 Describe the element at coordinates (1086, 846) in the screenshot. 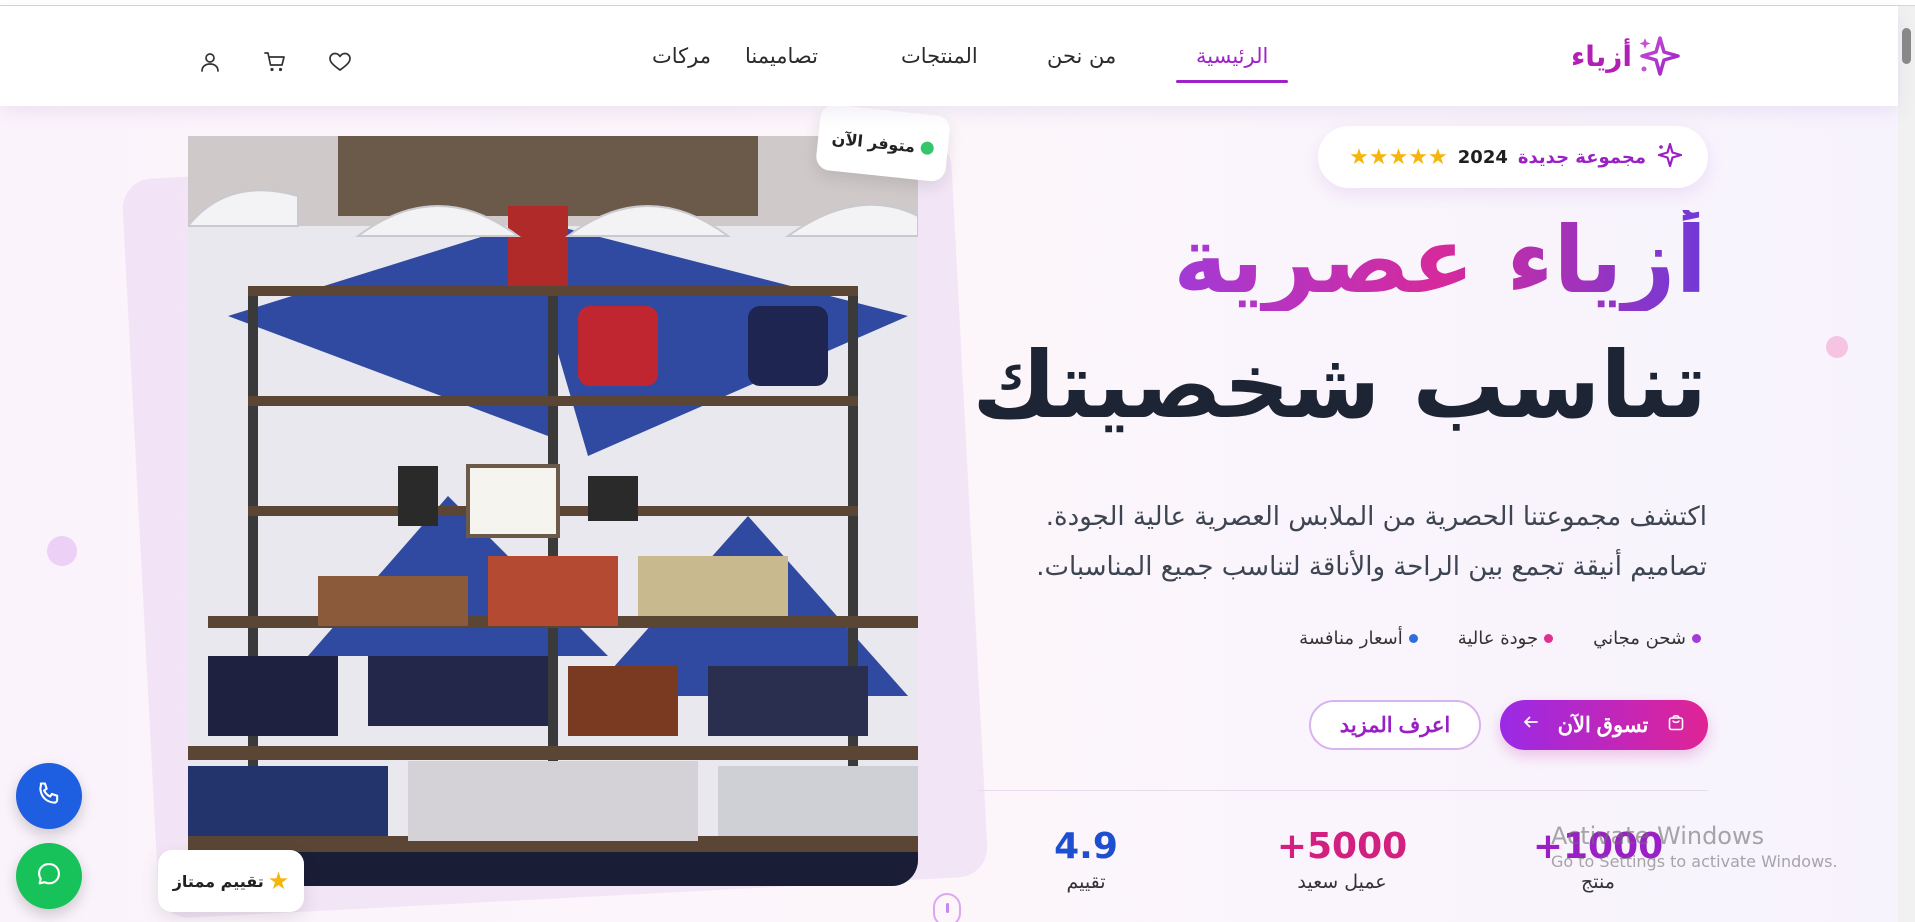

I see `stat-rating-value: 4.9` at that location.